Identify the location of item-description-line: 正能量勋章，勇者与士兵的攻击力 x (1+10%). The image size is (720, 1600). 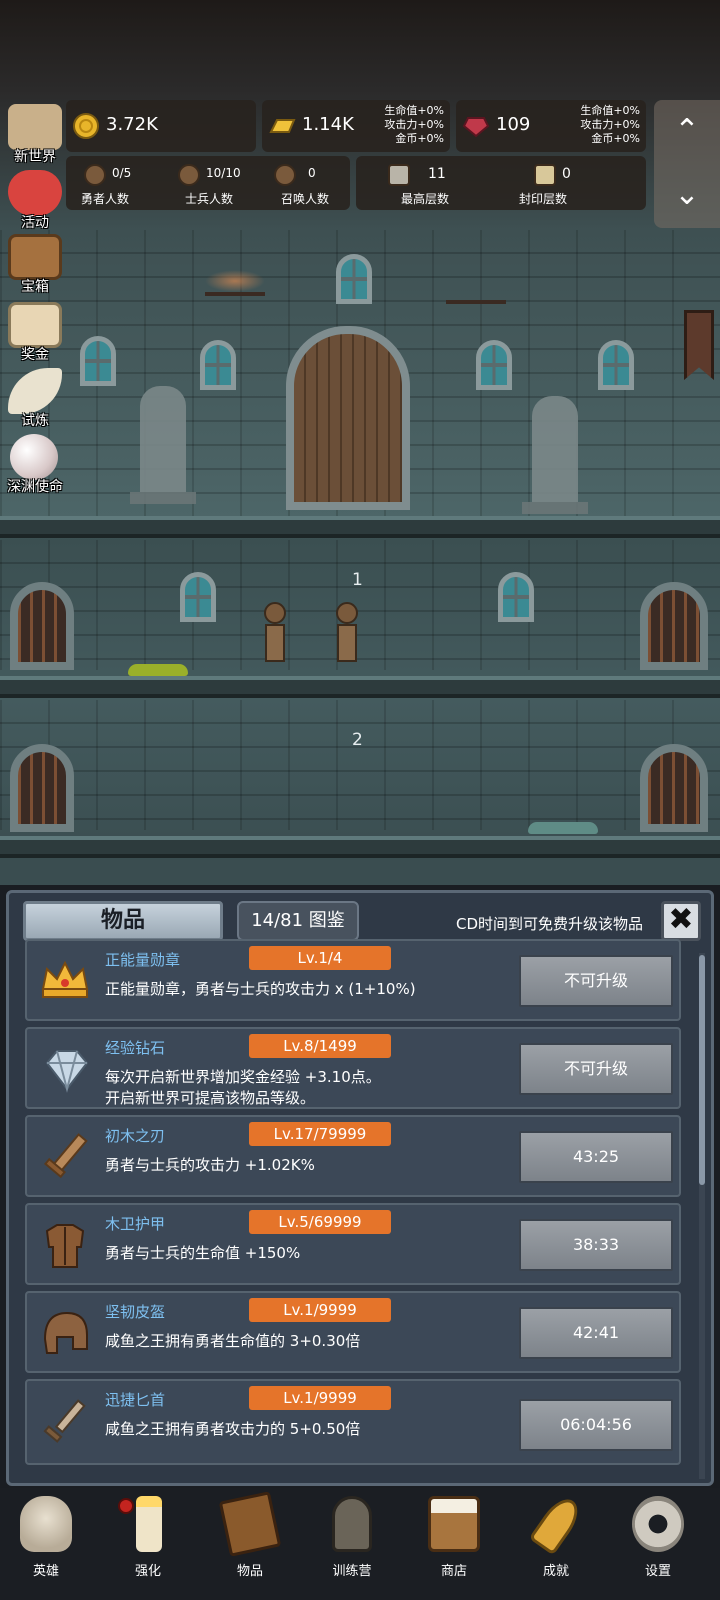
(260, 989).